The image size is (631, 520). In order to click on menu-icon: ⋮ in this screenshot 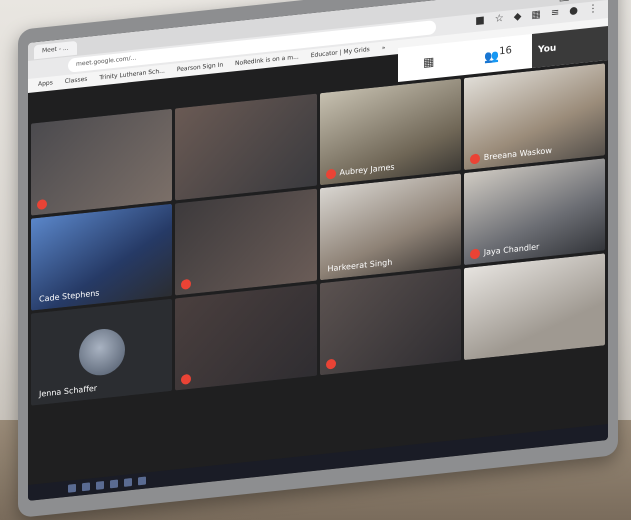, I will do `click(593, 9)`.